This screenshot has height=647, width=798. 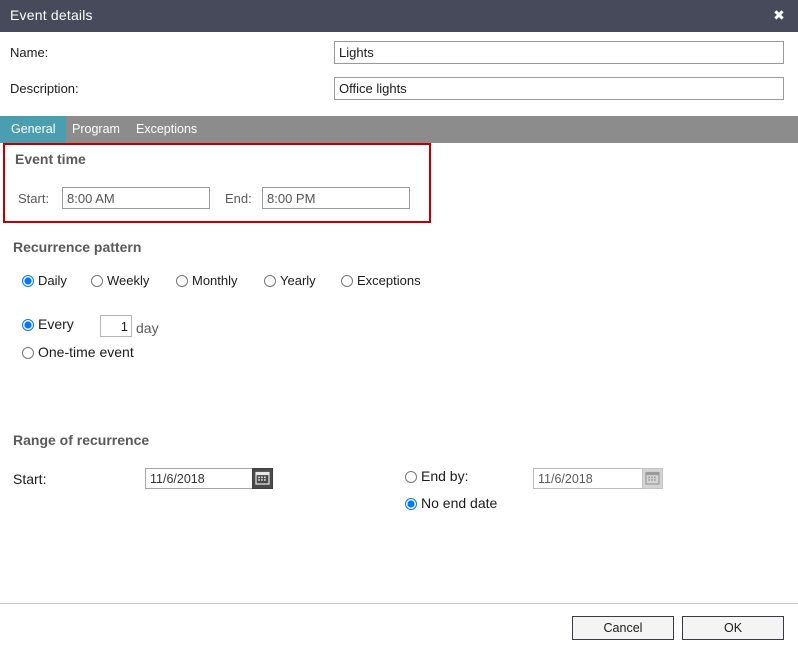 I want to click on radio-recurrence-daily-label: Daily, so click(x=52, y=280).